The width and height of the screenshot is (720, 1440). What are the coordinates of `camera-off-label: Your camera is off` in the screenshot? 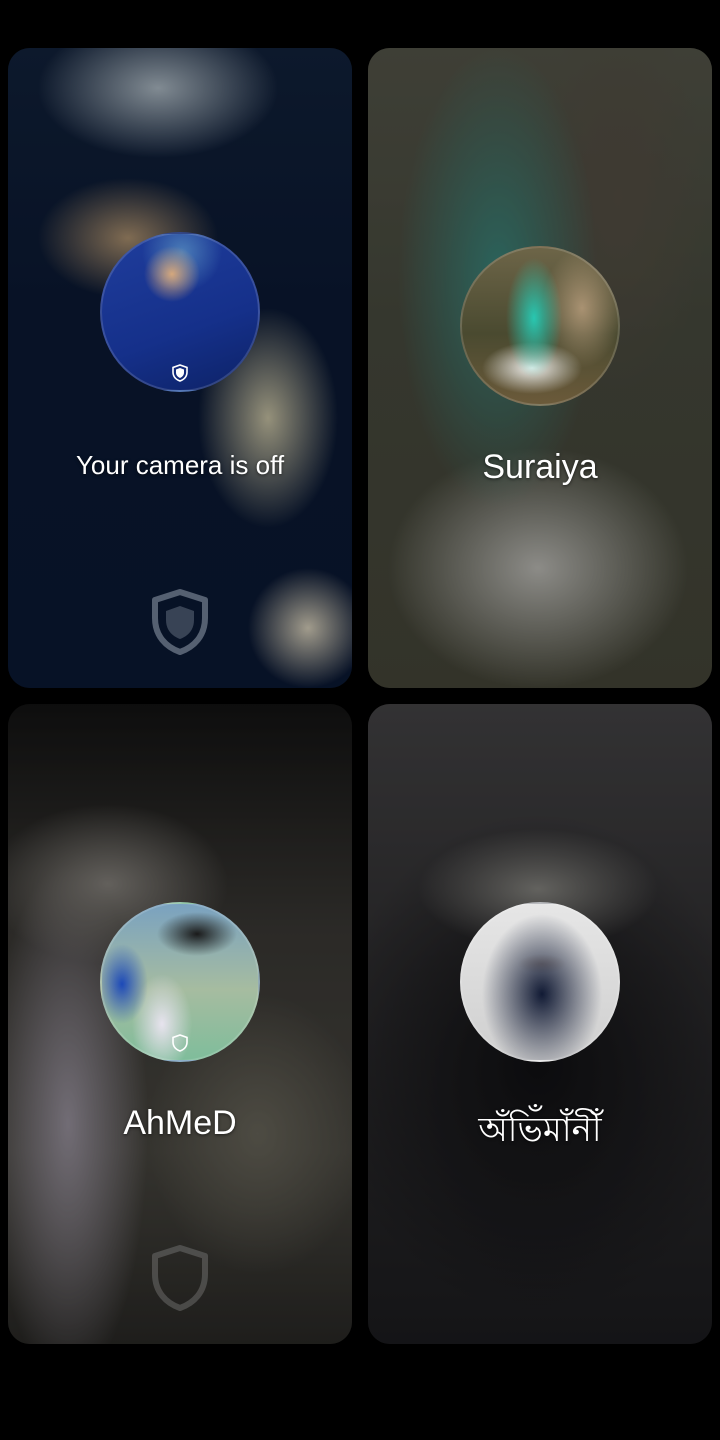 It's located at (180, 465).